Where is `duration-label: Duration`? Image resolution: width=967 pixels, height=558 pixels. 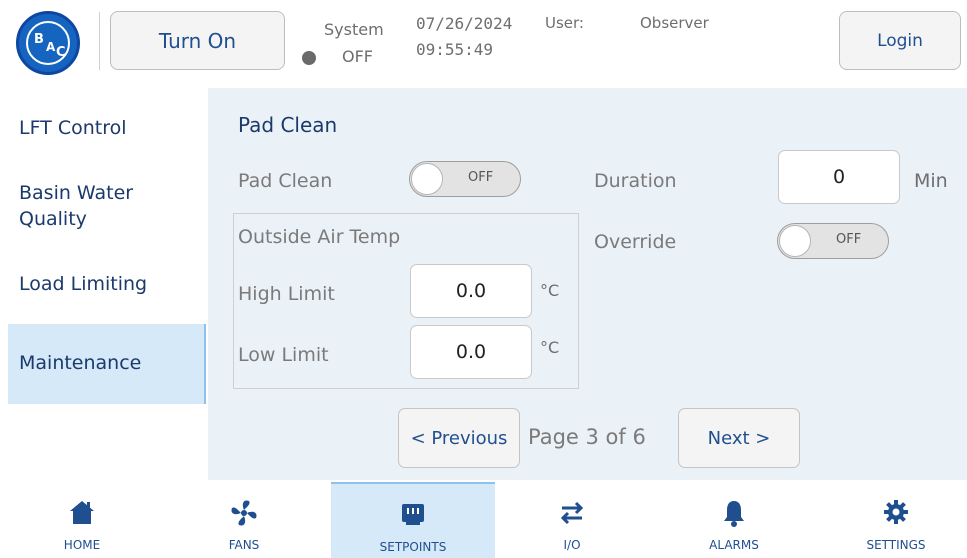
duration-label: Duration is located at coordinates (635, 181).